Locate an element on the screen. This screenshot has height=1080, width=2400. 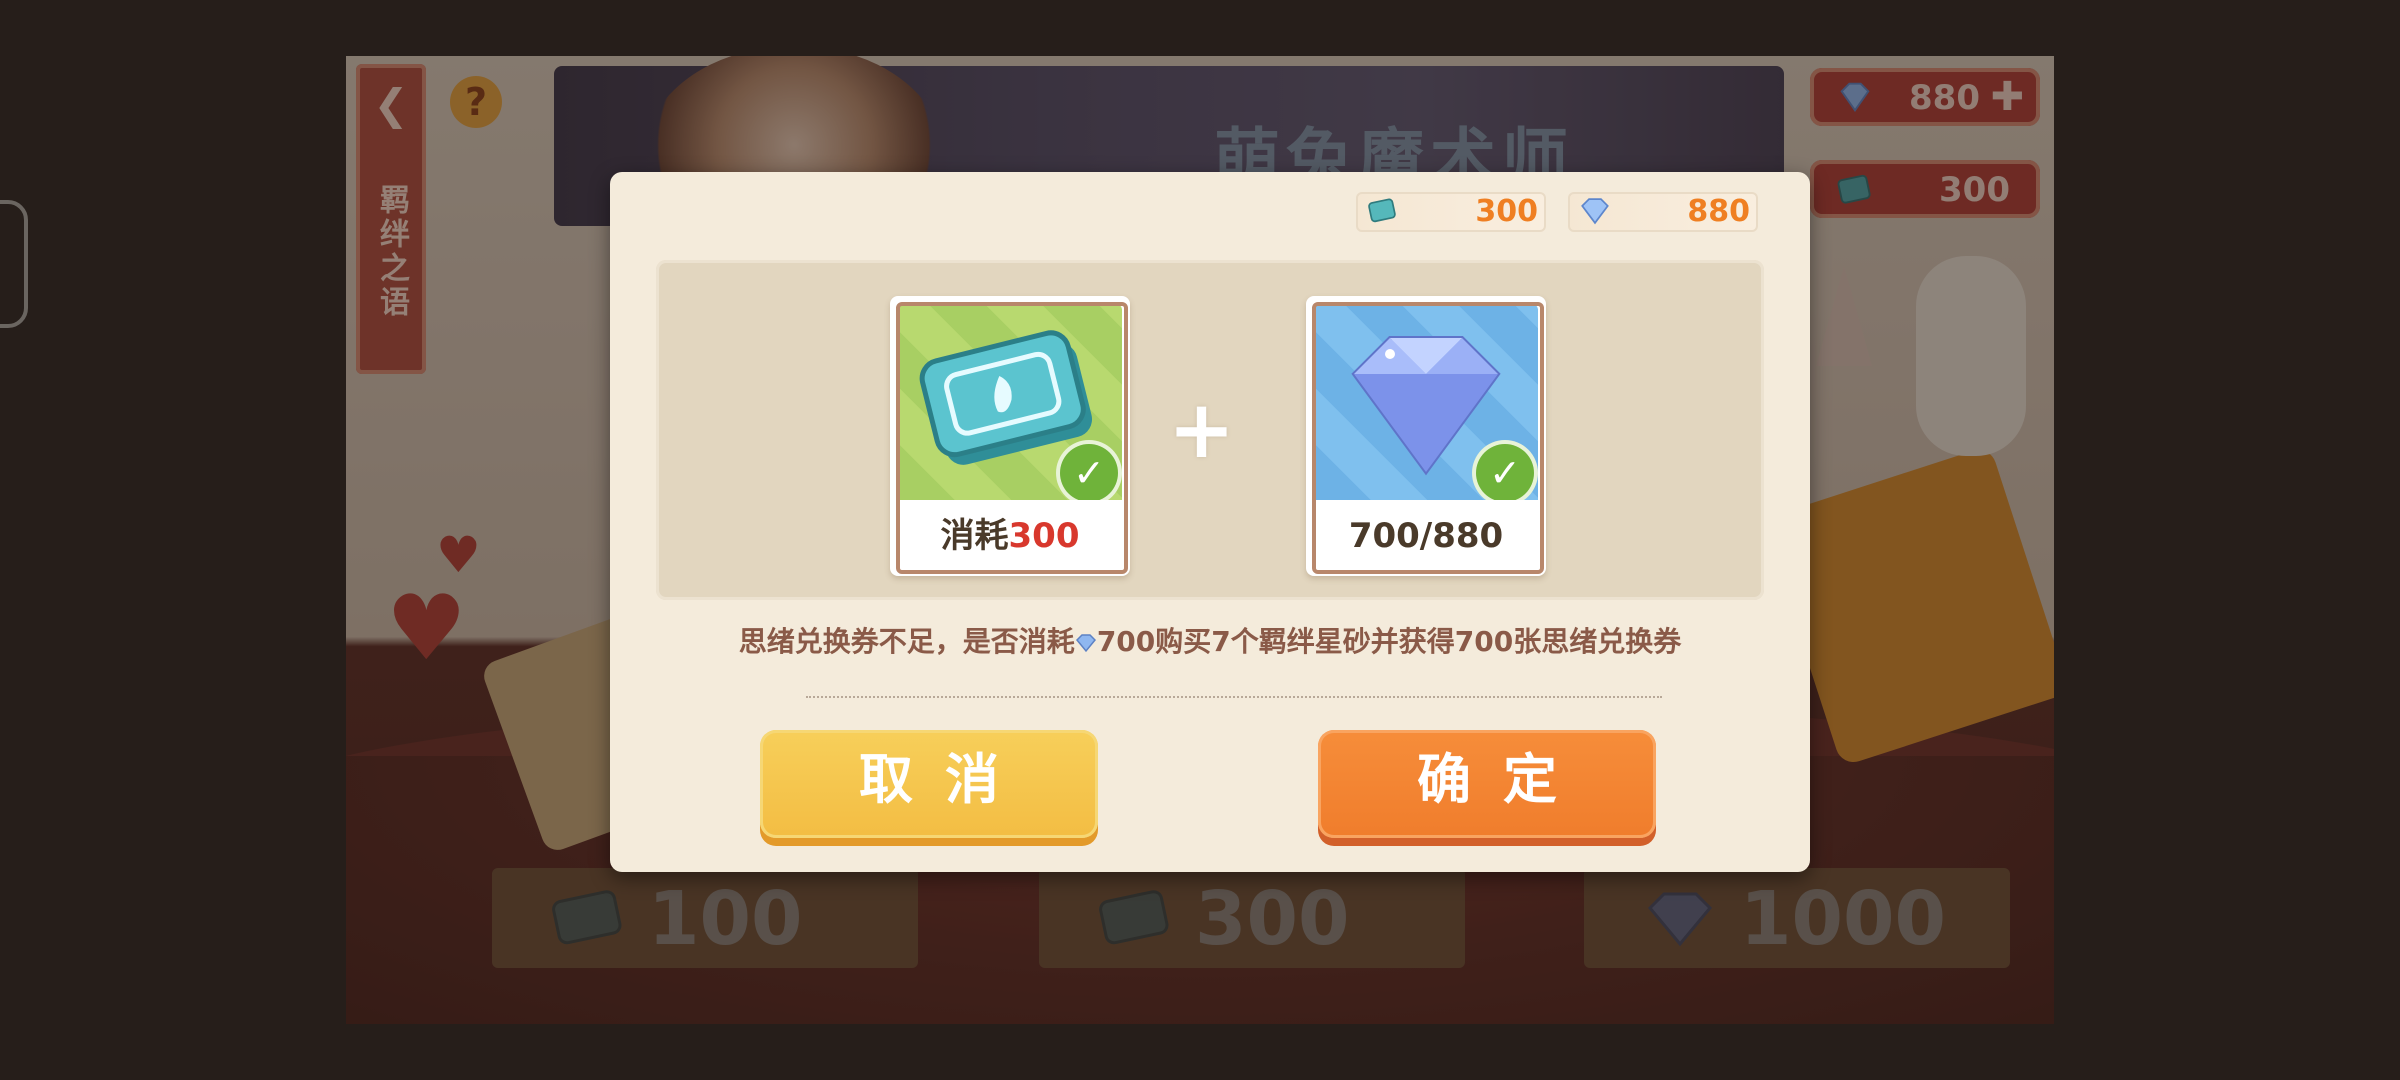
ticket-cost-card: ✓ 消耗300 is located at coordinates (1010, 436).